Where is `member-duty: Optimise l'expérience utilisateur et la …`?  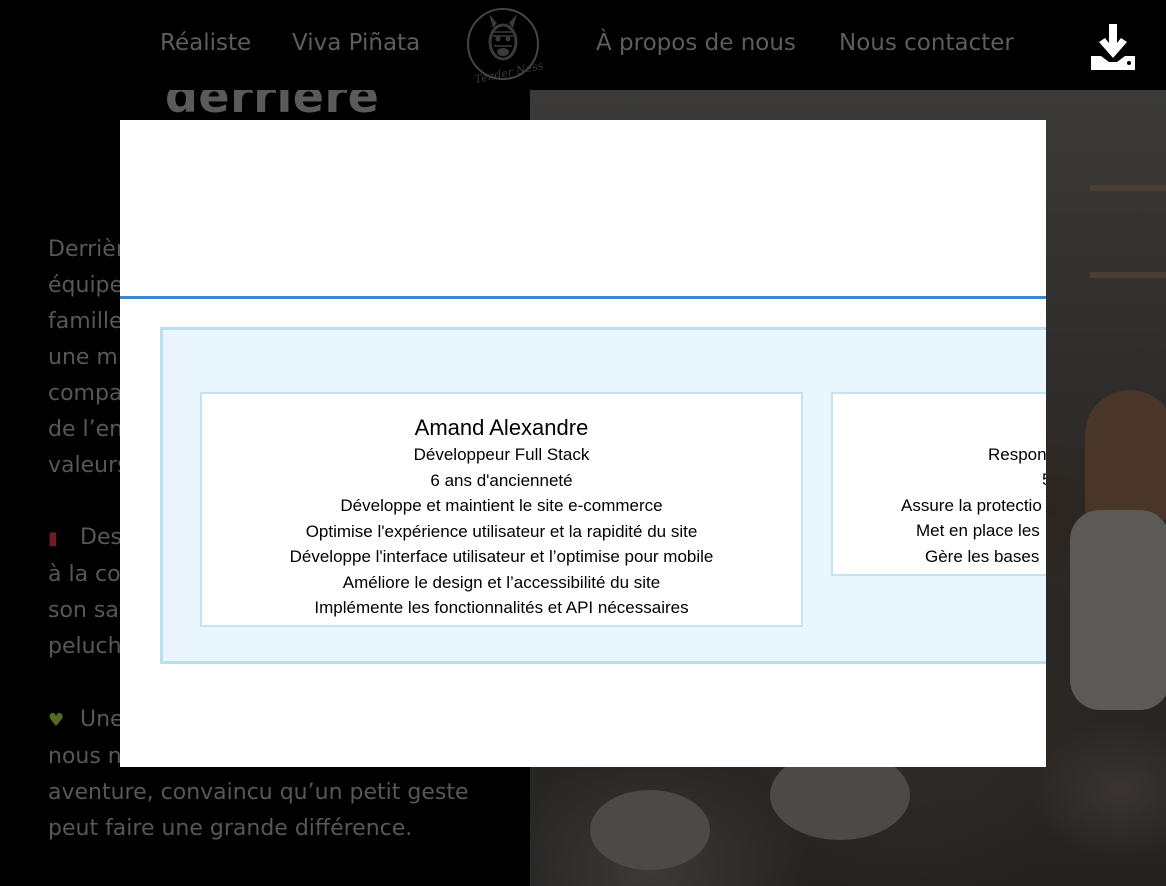 member-duty: Optimise l'expérience utilisateur et la … is located at coordinates (501, 531).